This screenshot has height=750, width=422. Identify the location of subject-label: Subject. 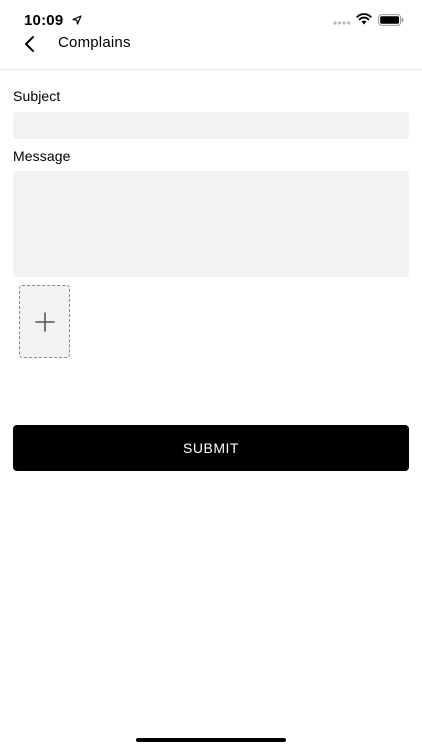
(37, 96).